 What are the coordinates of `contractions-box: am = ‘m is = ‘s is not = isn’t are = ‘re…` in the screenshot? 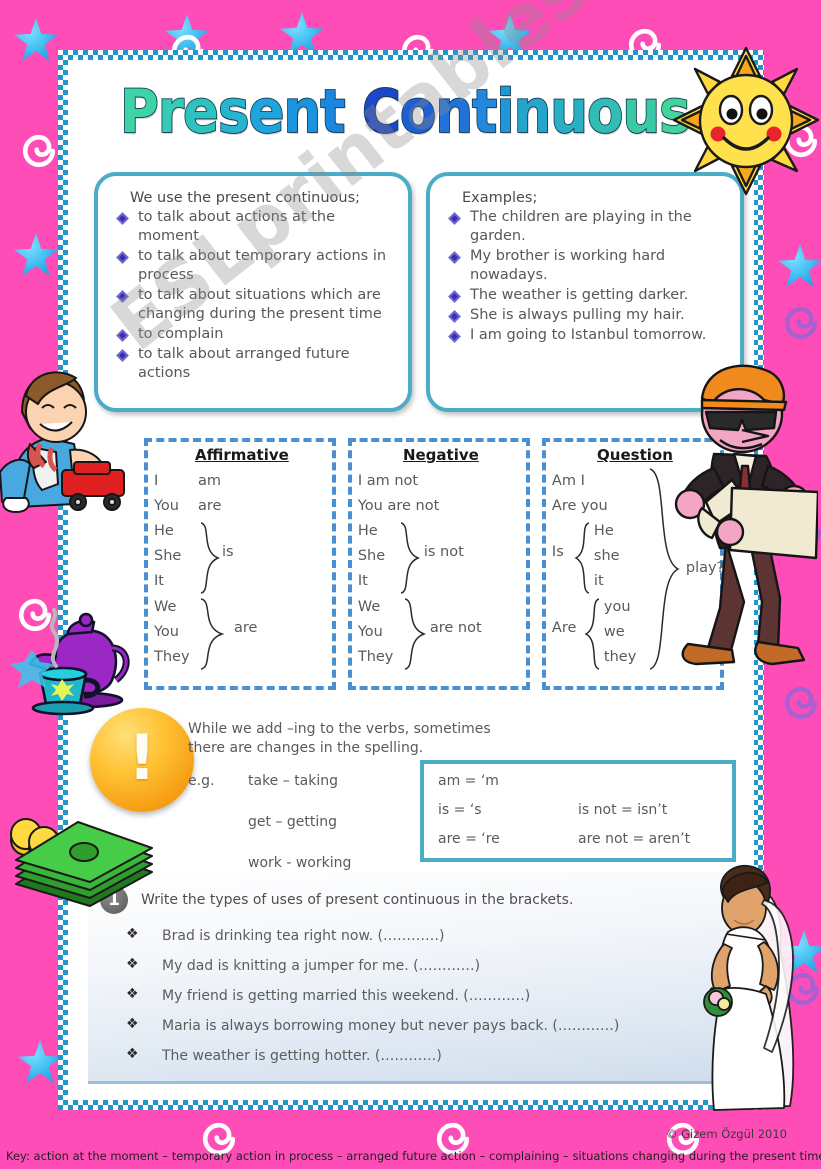 It's located at (578, 811).